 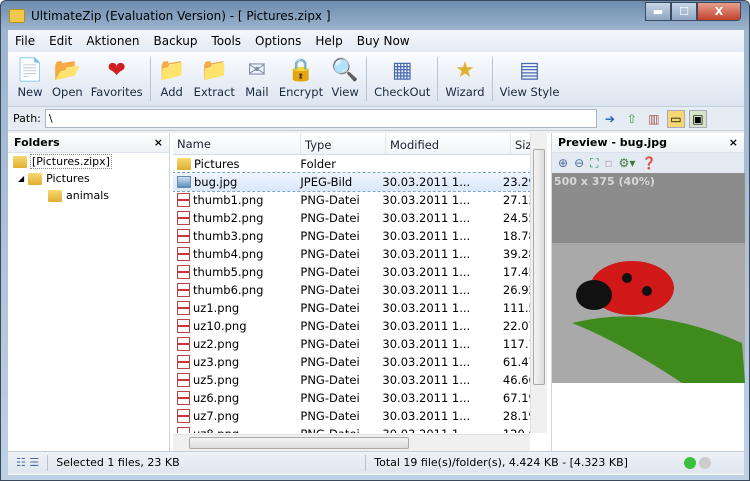 I want to click on file-row: thumb6.png PNG-Datei 30.03.2011 1... 26.92, so click(x=351, y=290).